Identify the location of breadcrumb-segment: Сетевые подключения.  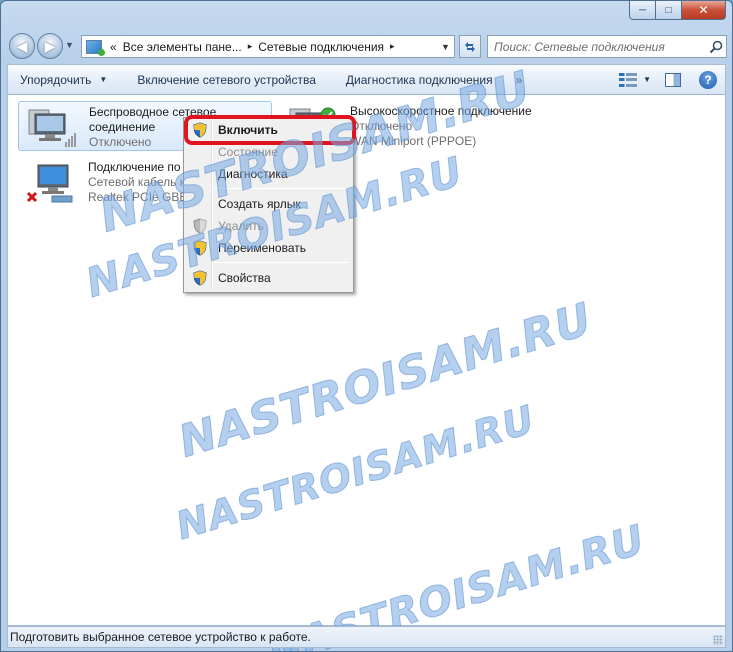
(321, 47).